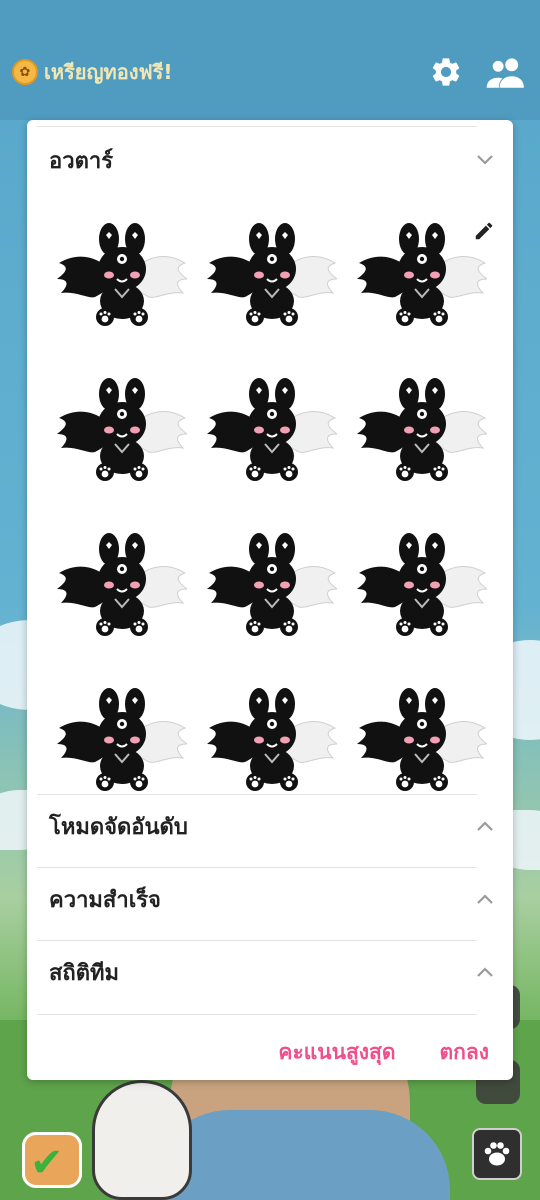 Image resolution: width=540 pixels, height=1200 pixels. Describe the element at coordinates (464, 1052) in the screenshot. I see `ok-button: ตกลง` at that location.